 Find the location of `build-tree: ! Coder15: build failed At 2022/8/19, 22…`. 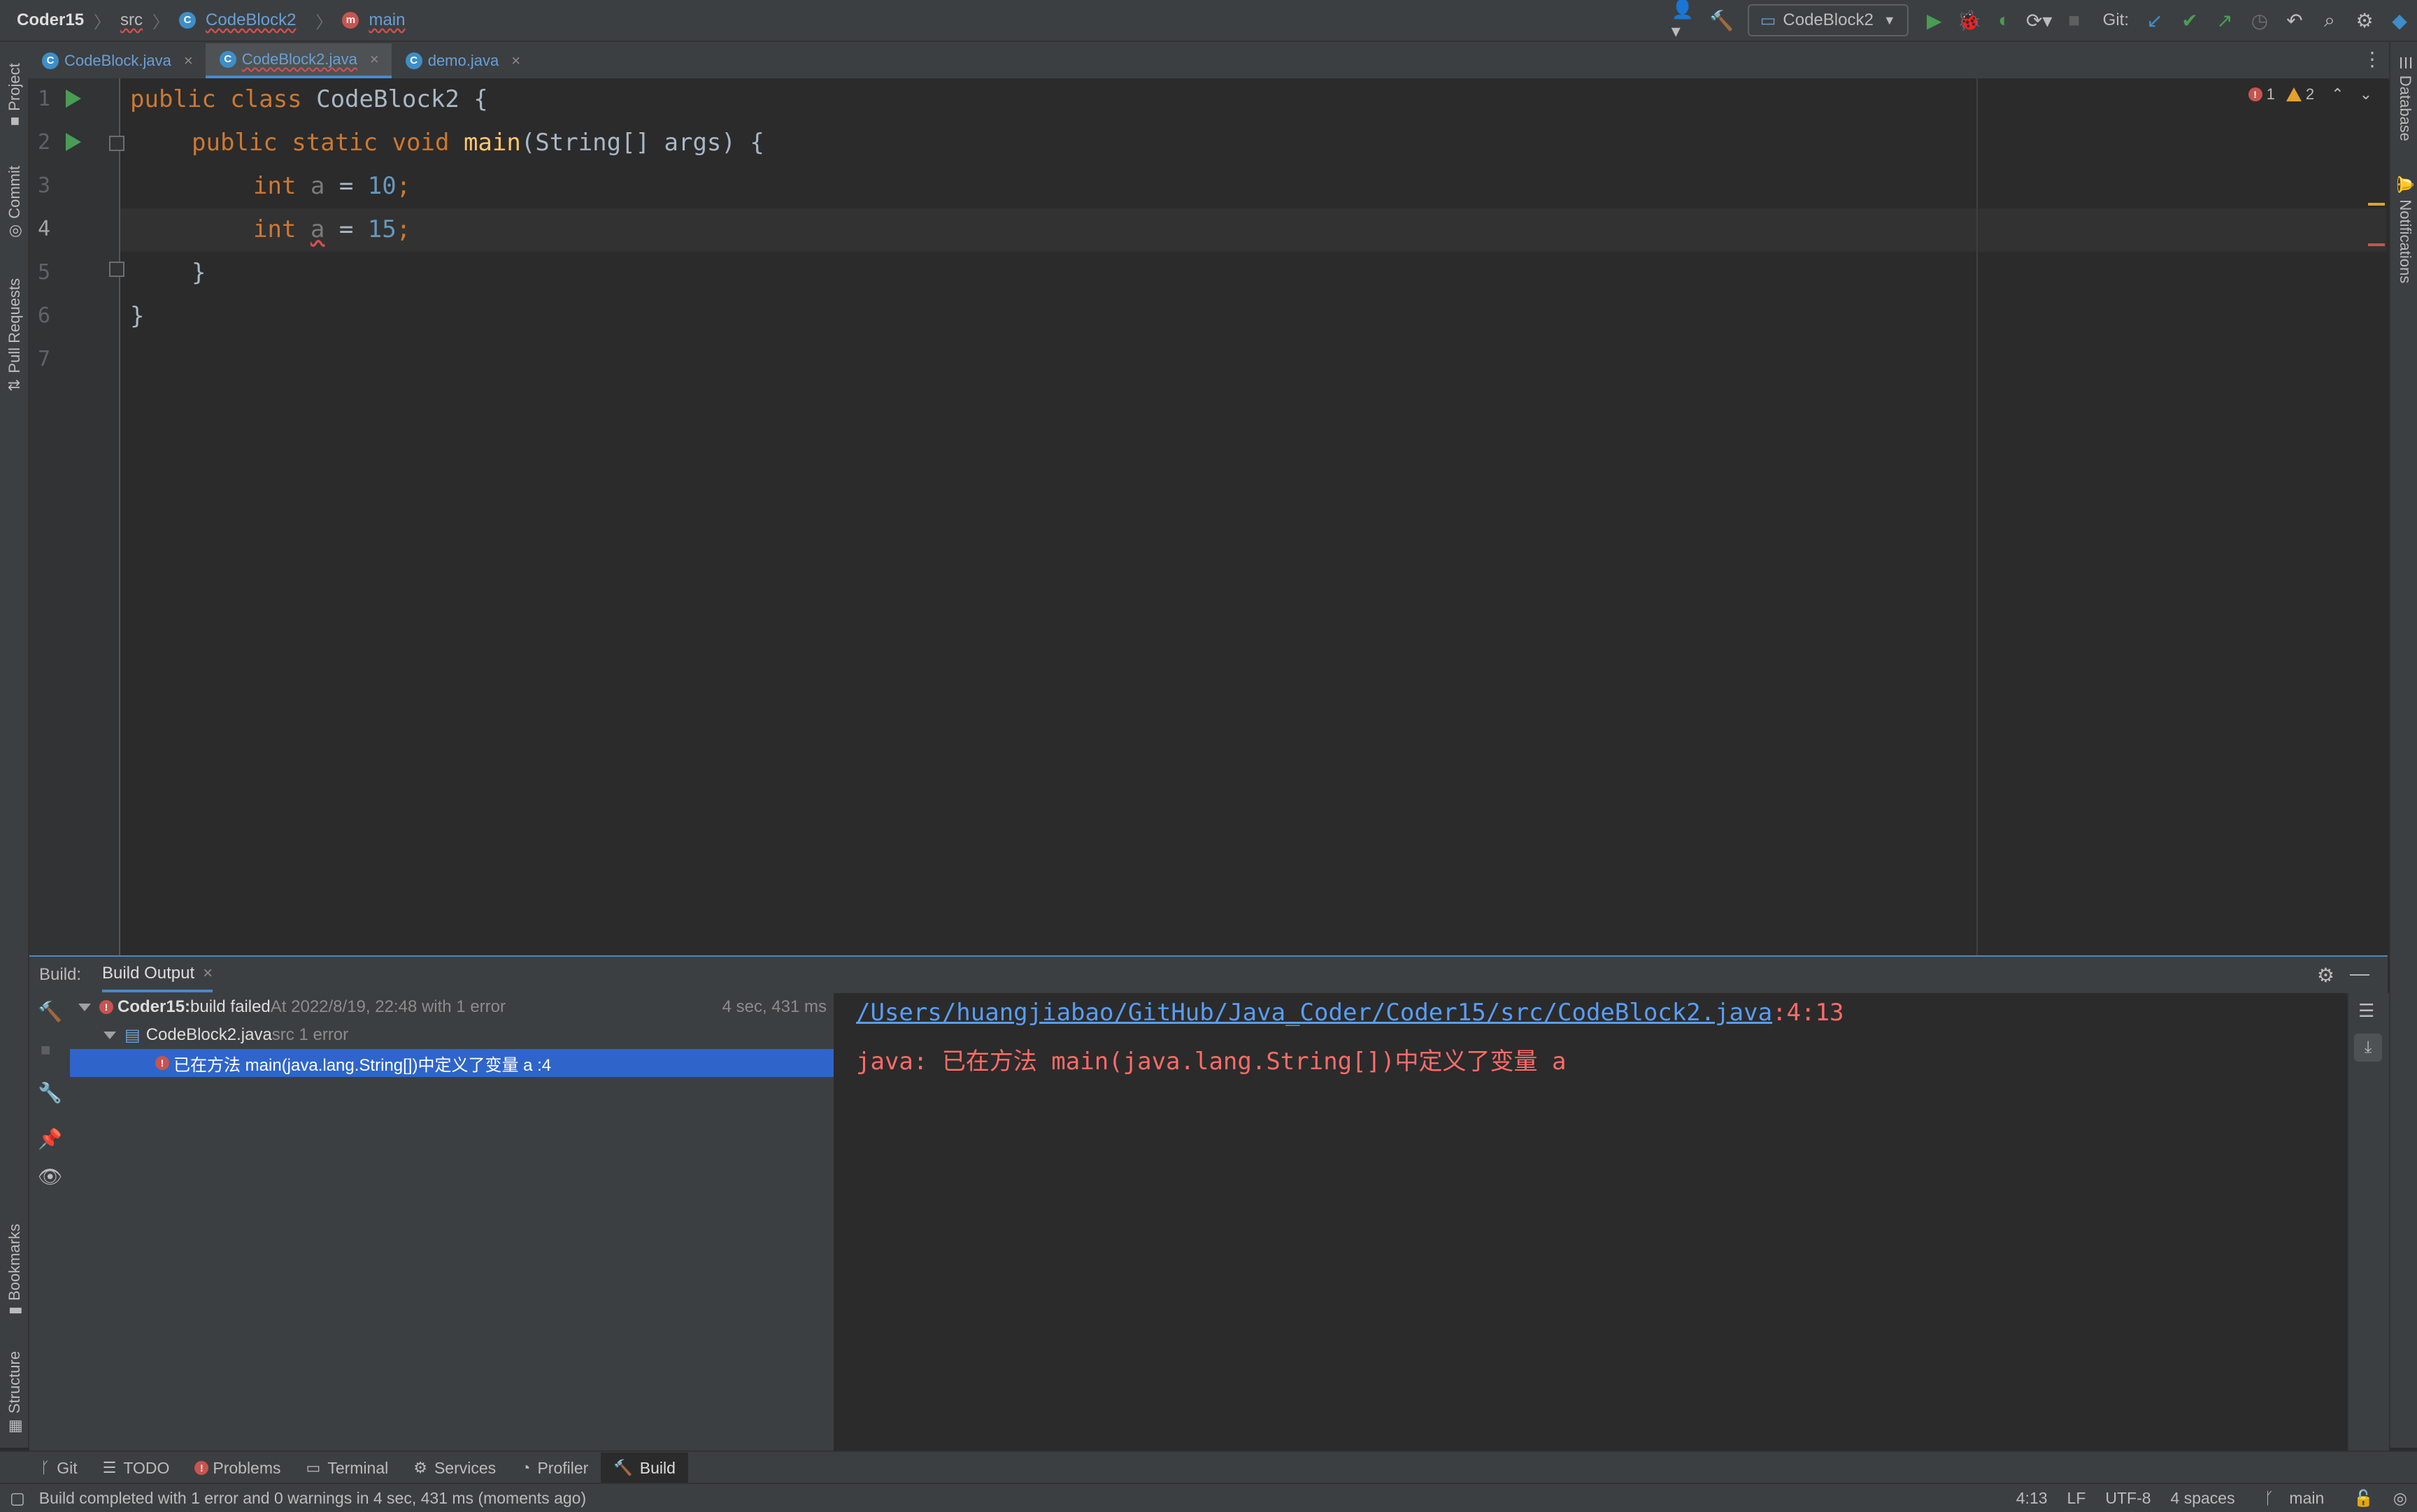

build-tree: ! Coder15: build failed At 2022/8/19, 22… is located at coordinates (452, 1221).